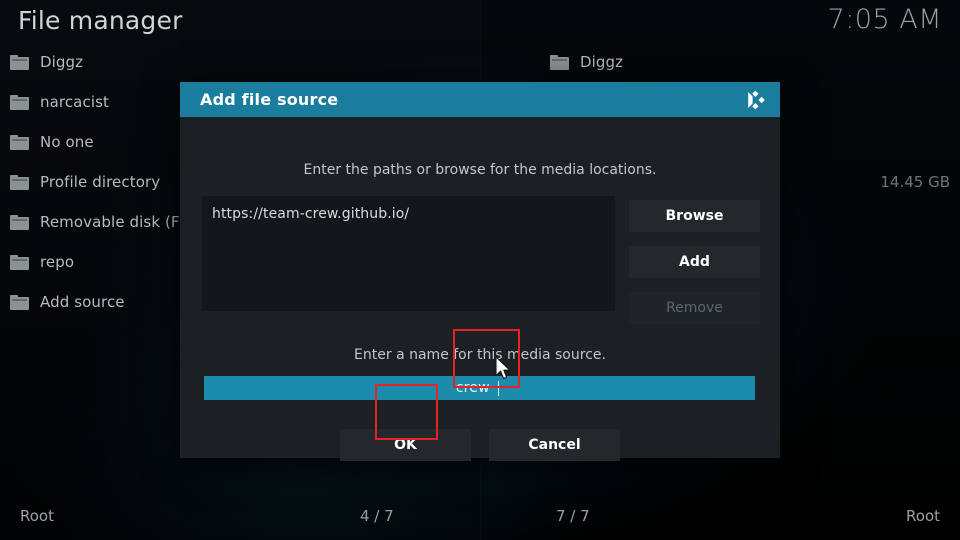 The height and width of the screenshot is (540, 960). I want to click on status-left-count: 4 / 7, so click(377, 516).